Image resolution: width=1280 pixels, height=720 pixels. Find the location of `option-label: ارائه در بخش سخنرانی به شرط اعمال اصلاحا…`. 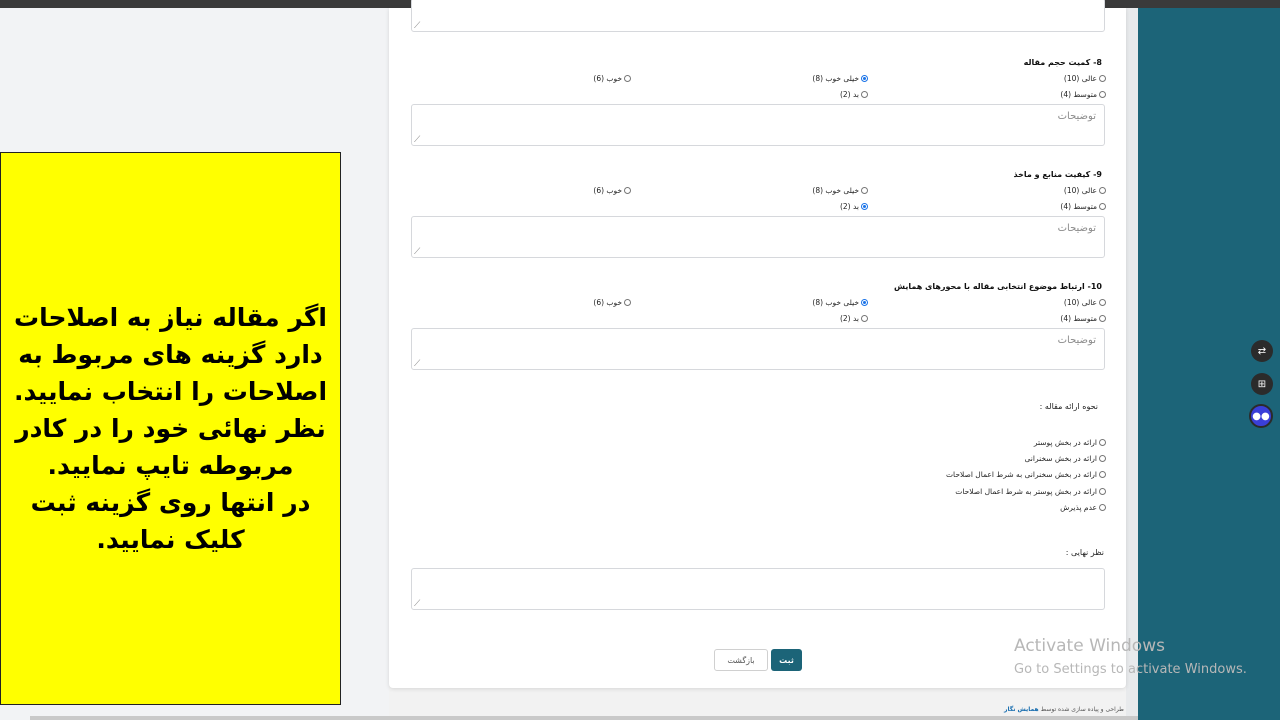

option-label: ارائه در بخش سخنرانی به شرط اعمال اصلاحا… is located at coordinates (1021, 474).